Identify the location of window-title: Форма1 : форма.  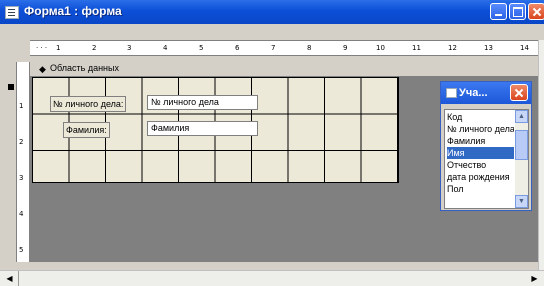
(73, 11).